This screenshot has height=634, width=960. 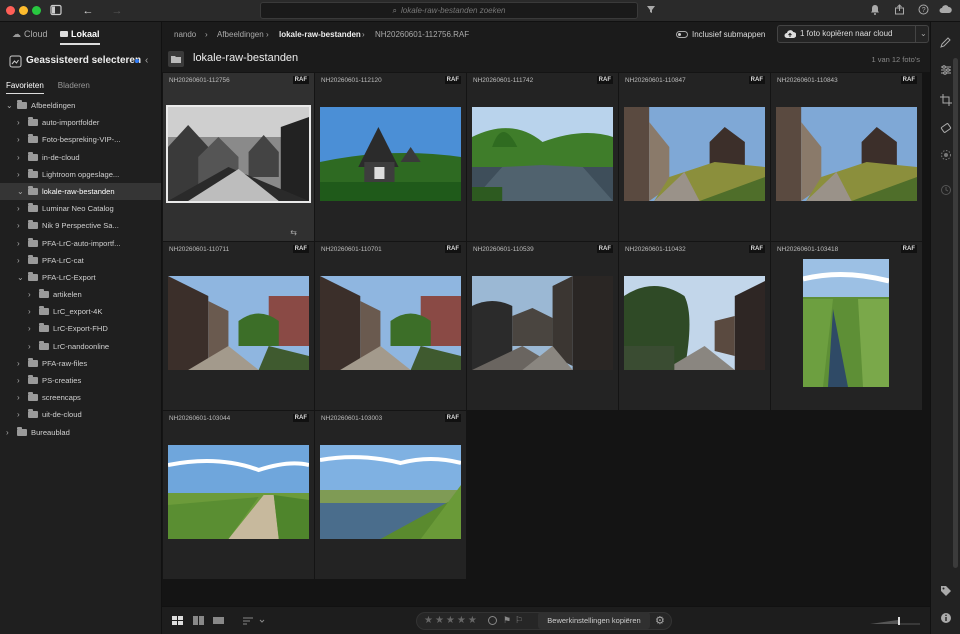 What do you see at coordinates (218, 622) in the screenshot?
I see `detail-view-icon` at bounding box center [218, 622].